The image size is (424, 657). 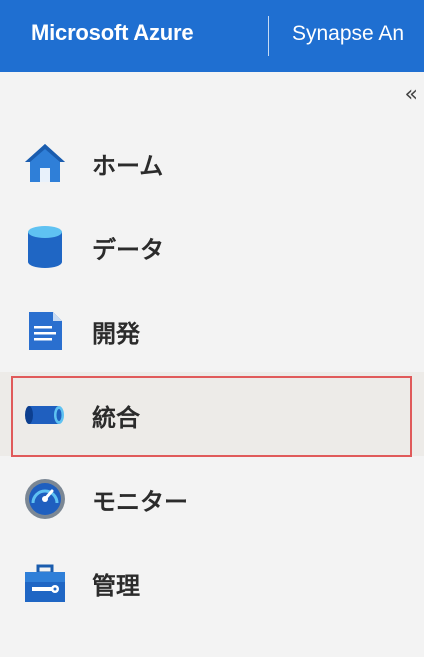 What do you see at coordinates (212, 330) in the screenshot?
I see `sidebar-item-develop: 開発` at bounding box center [212, 330].